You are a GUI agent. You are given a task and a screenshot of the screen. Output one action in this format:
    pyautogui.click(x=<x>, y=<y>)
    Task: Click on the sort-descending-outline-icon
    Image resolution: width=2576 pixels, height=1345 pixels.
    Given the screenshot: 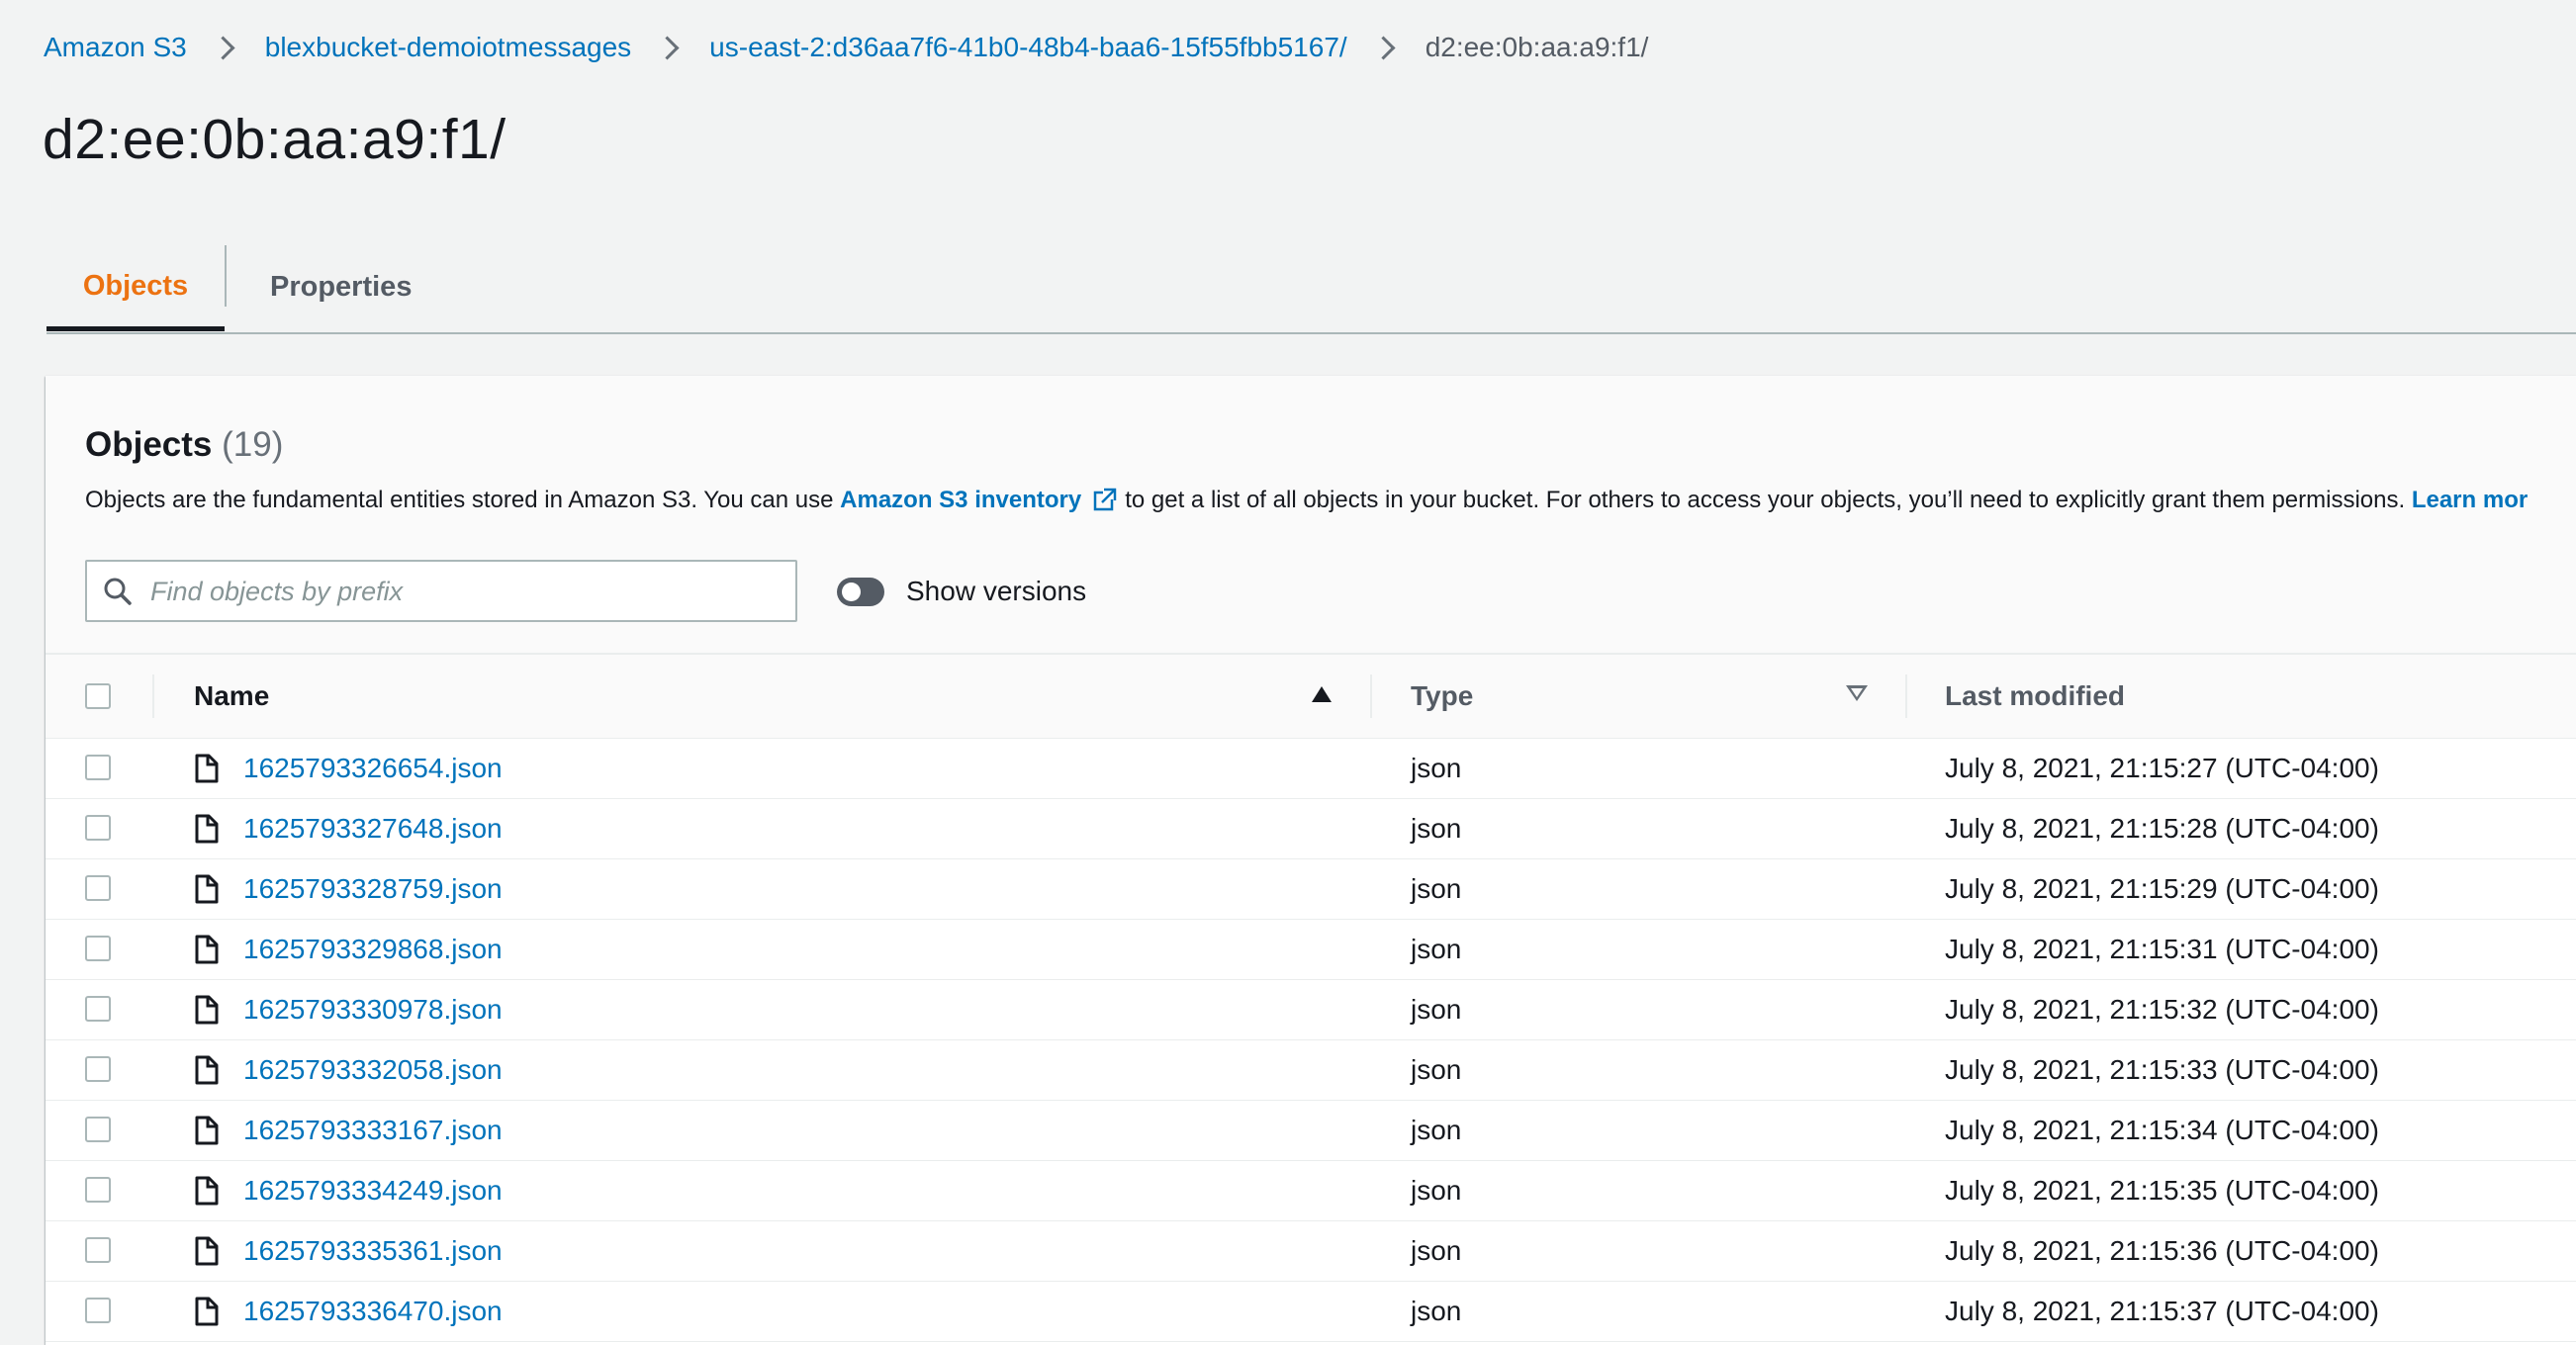 What is the action you would take?
    pyautogui.click(x=1857, y=693)
    